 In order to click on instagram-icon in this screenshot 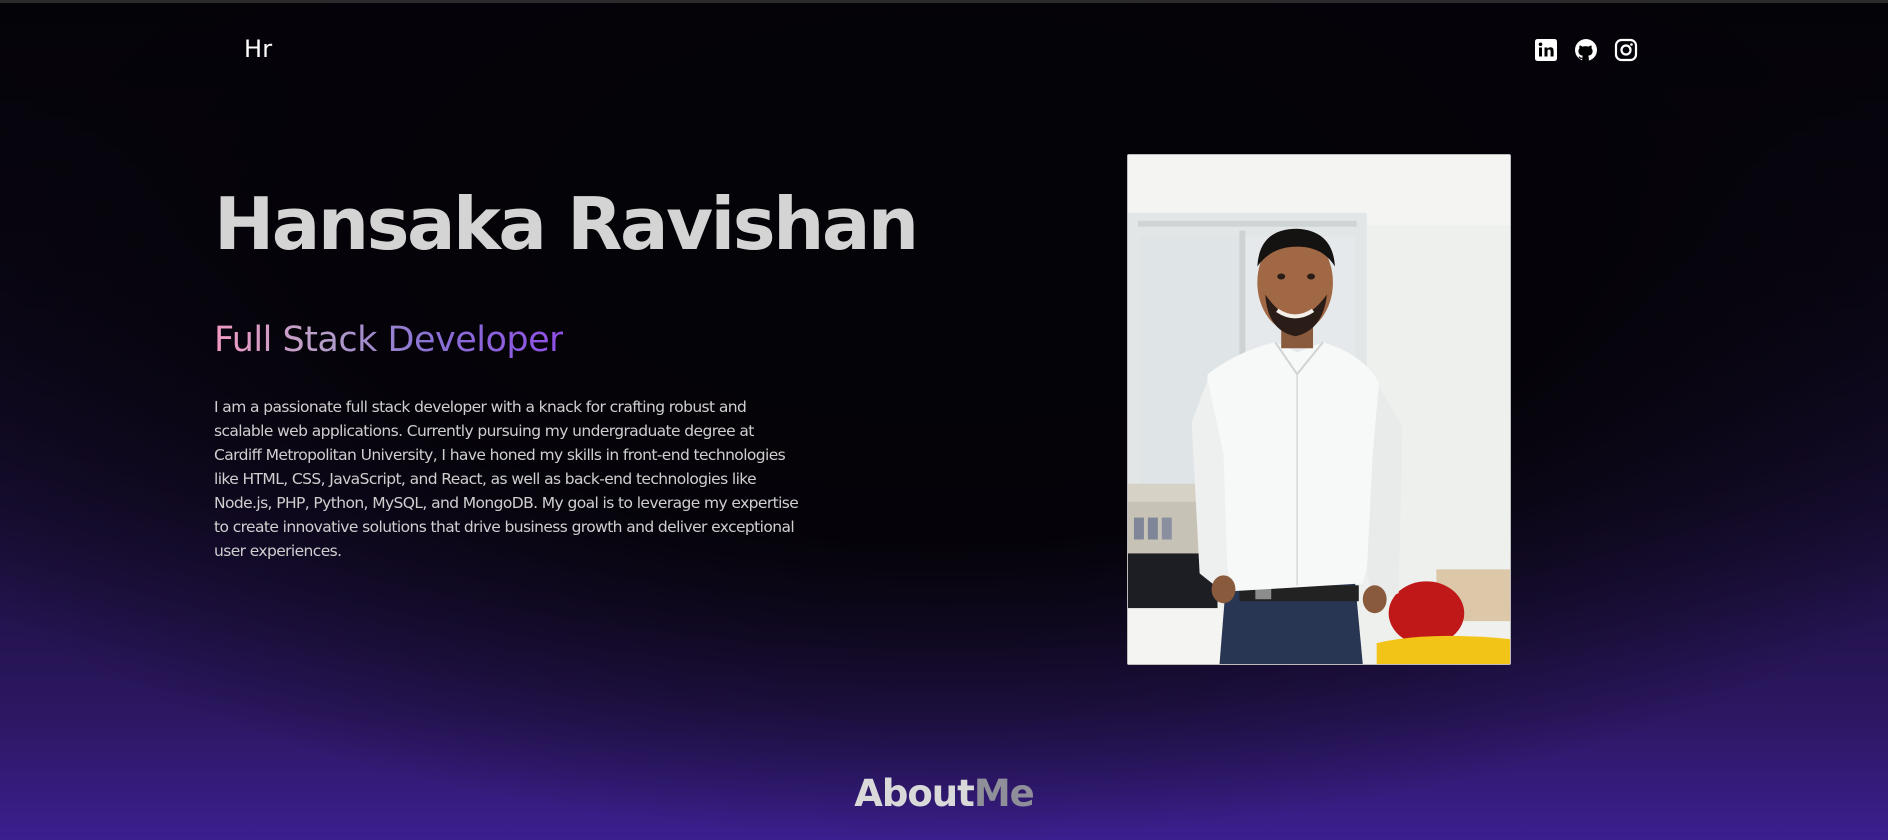, I will do `click(1626, 50)`.